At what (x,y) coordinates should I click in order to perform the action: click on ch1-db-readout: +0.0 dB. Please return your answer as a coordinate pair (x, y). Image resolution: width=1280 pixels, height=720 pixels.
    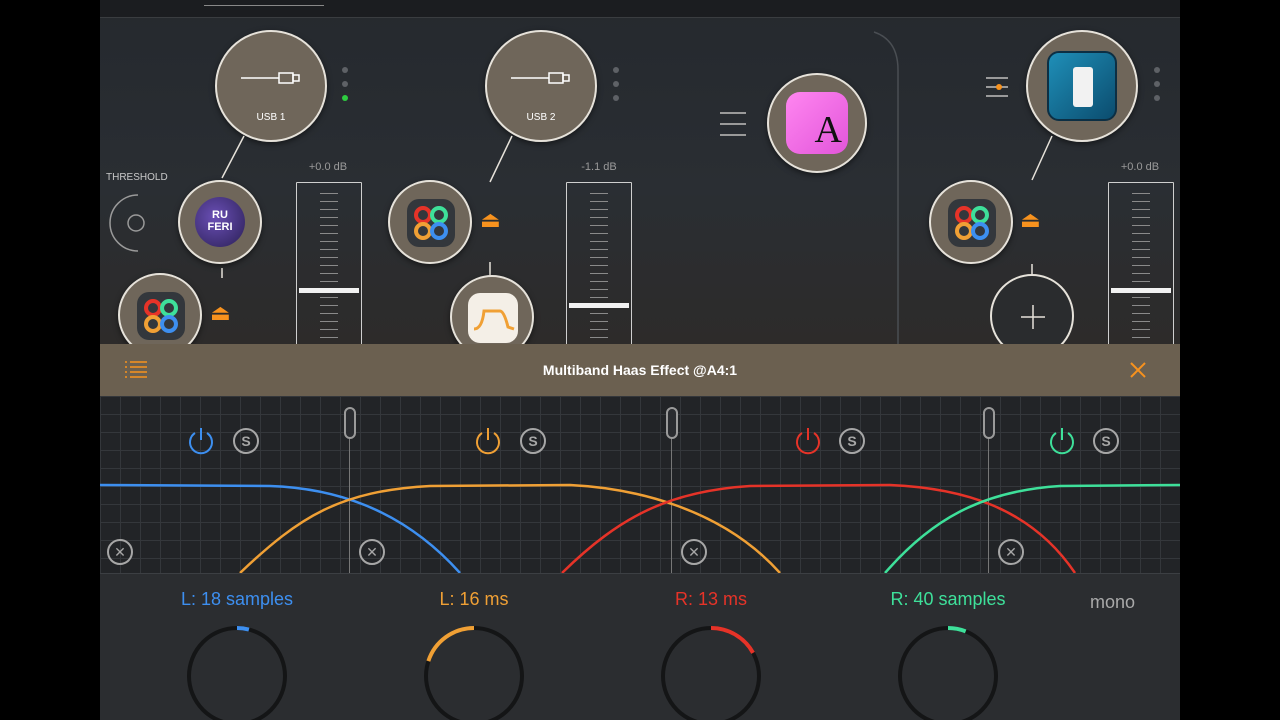
    Looking at the image, I should click on (328, 167).